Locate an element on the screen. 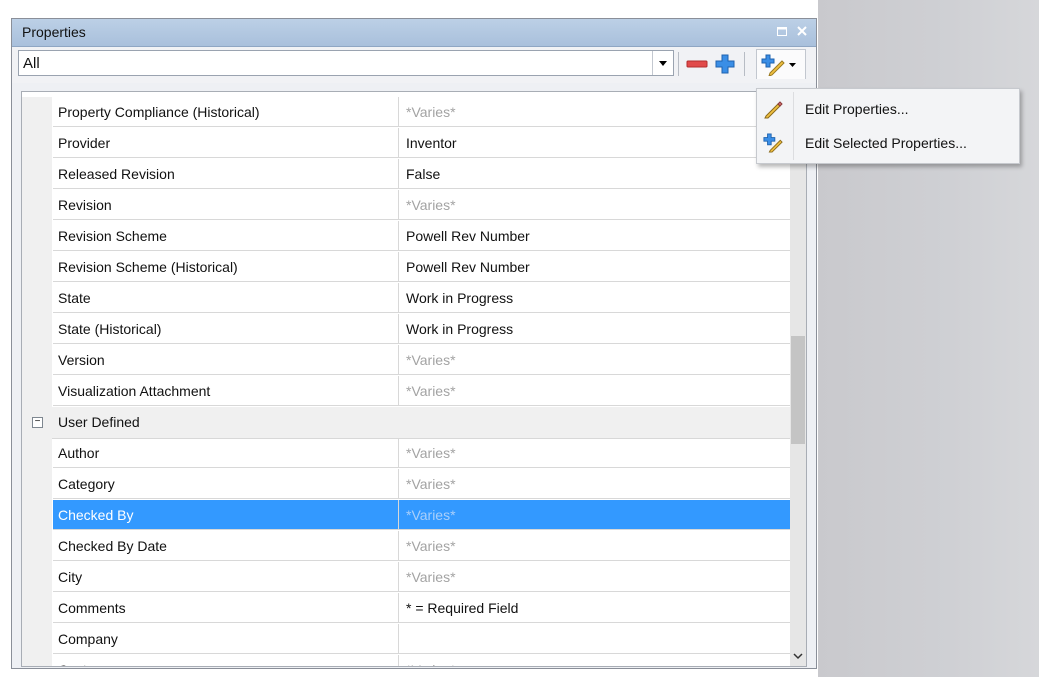 This screenshot has width=1039, height=677. property-value: False is located at coordinates (594, 174).